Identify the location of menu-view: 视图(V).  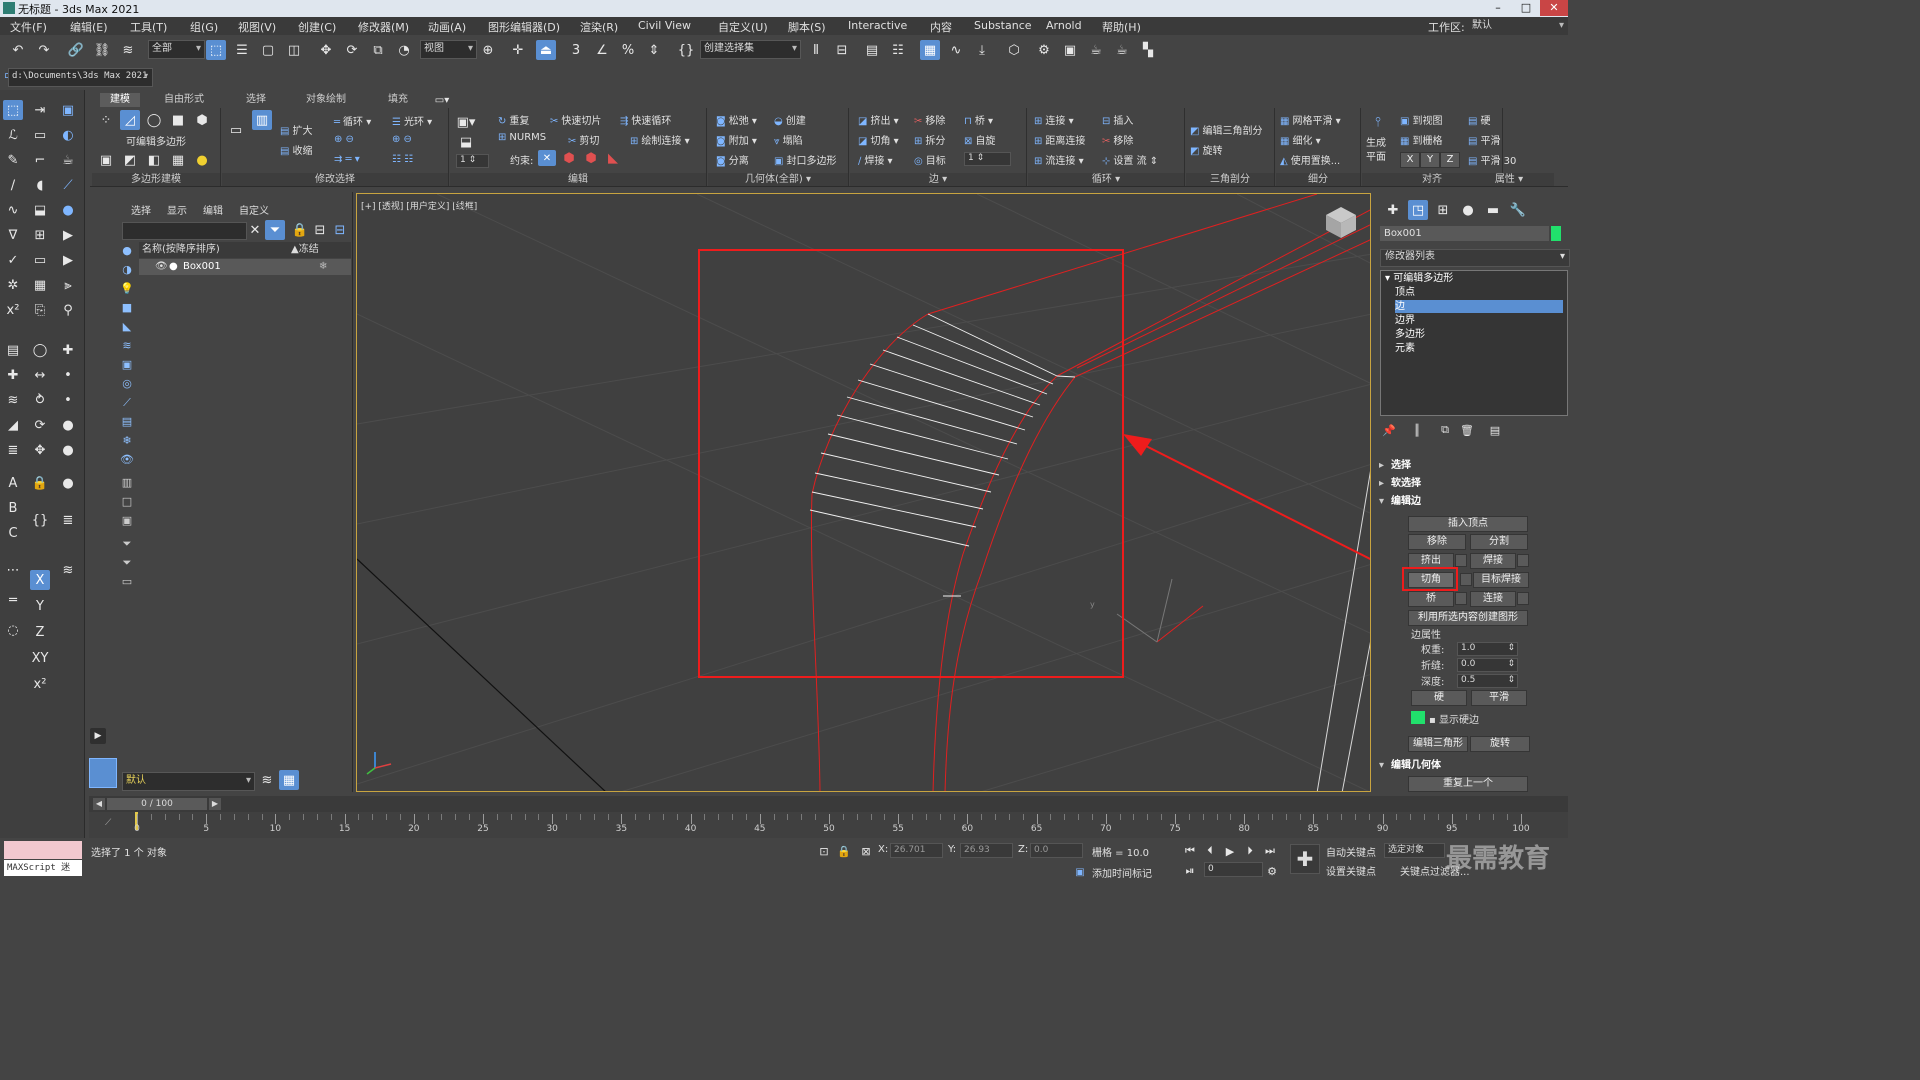
(257, 27).